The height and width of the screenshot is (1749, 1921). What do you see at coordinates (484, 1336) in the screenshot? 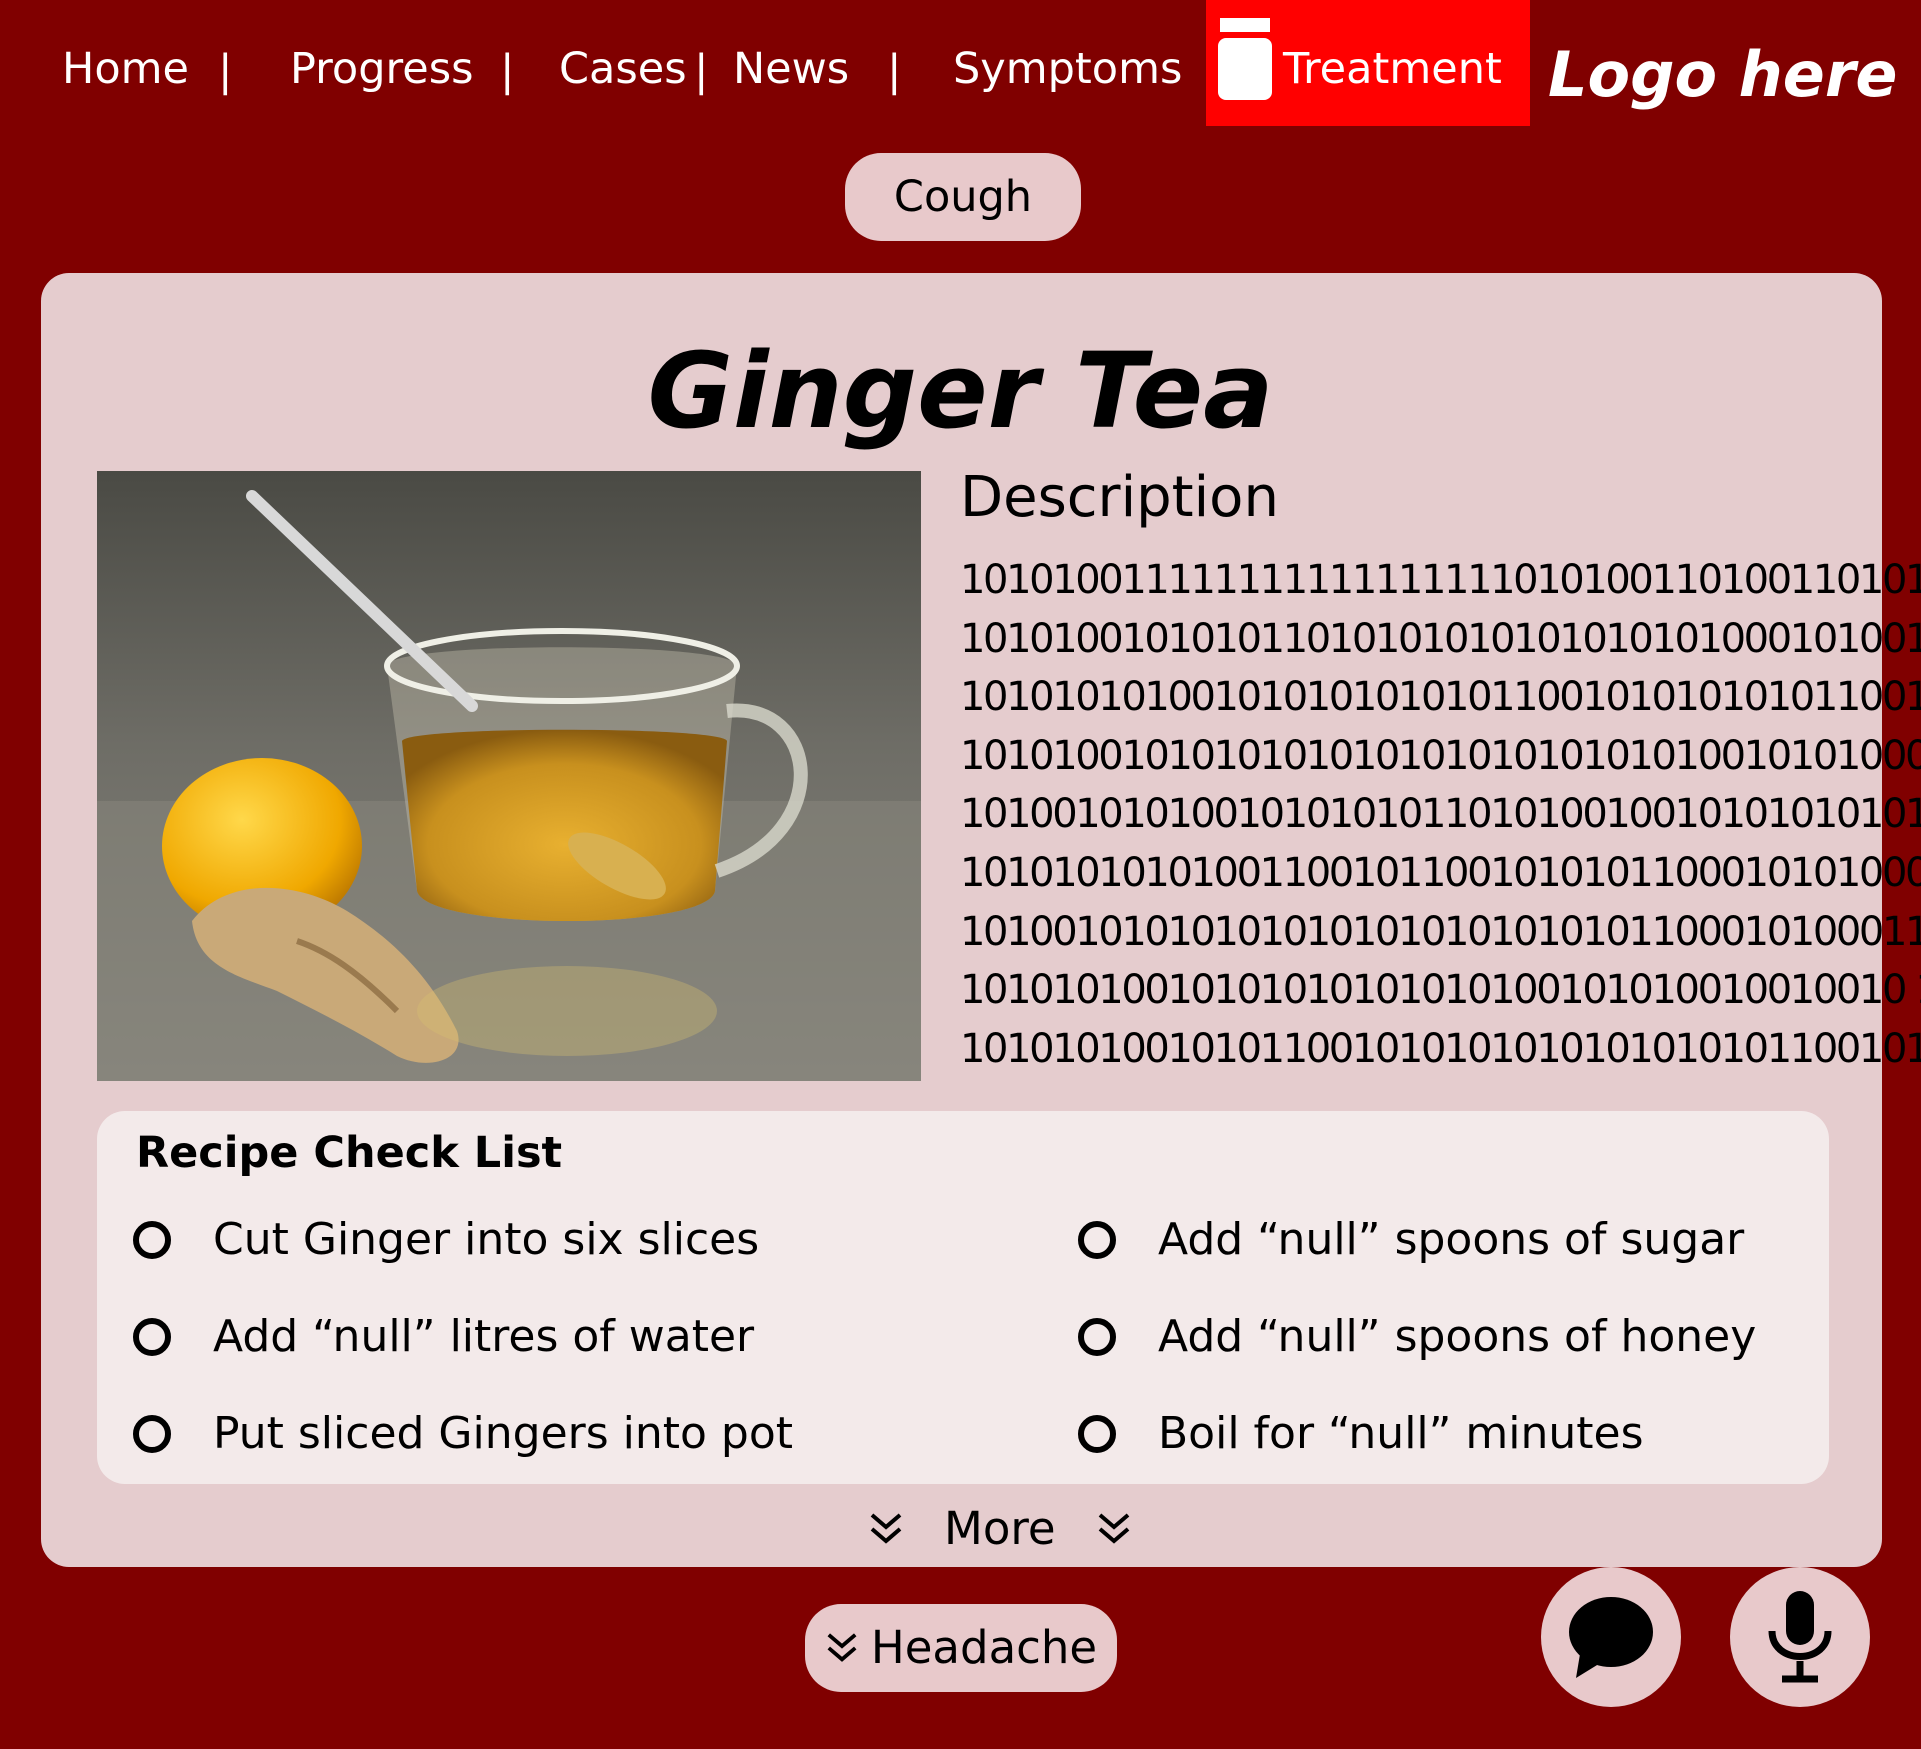
I see `checklist-item-label: Add “null” litres of water` at bounding box center [484, 1336].